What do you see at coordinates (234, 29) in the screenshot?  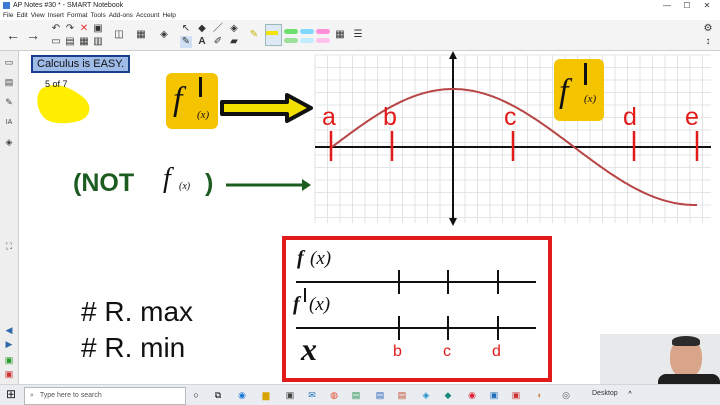 I see `fill-icon: ◈` at bounding box center [234, 29].